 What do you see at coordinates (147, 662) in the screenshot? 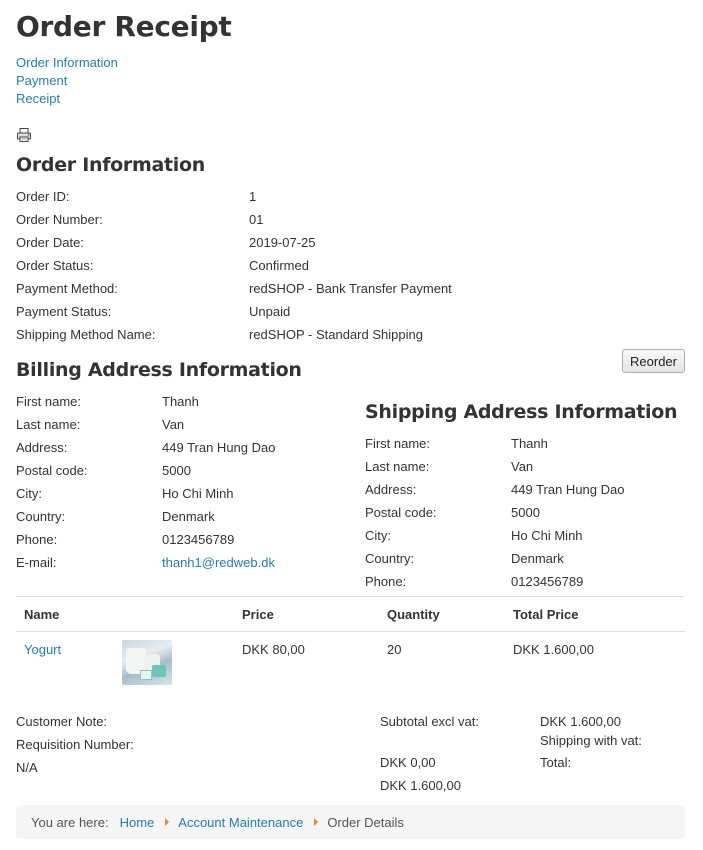
I see `yogurt-product-image` at bounding box center [147, 662].